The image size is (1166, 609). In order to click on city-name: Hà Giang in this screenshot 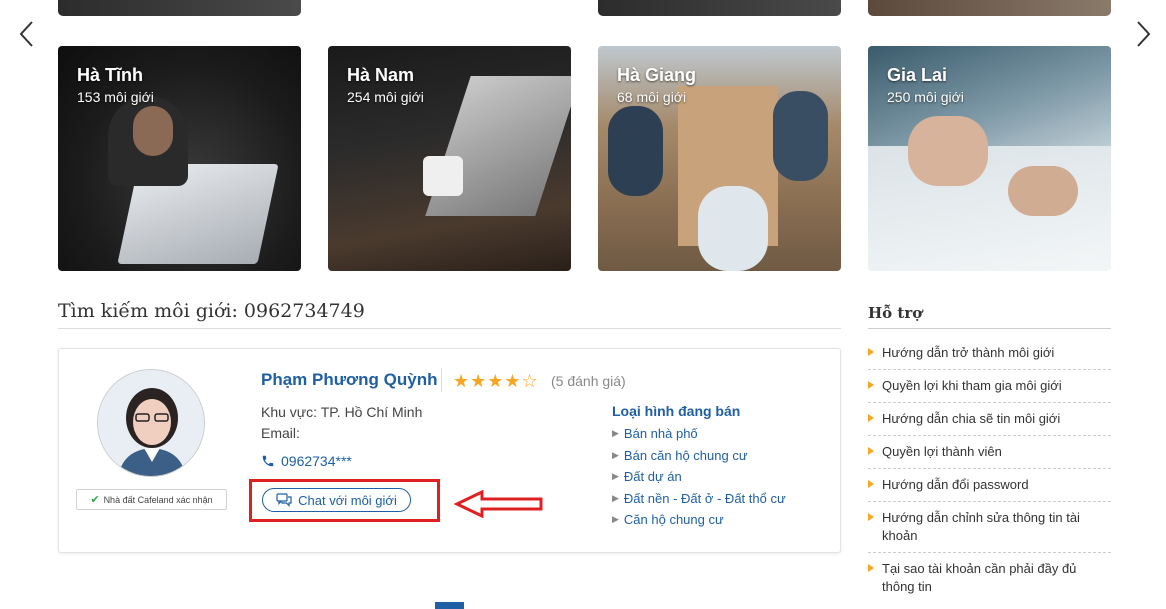, I will do `click(657, 75)`.